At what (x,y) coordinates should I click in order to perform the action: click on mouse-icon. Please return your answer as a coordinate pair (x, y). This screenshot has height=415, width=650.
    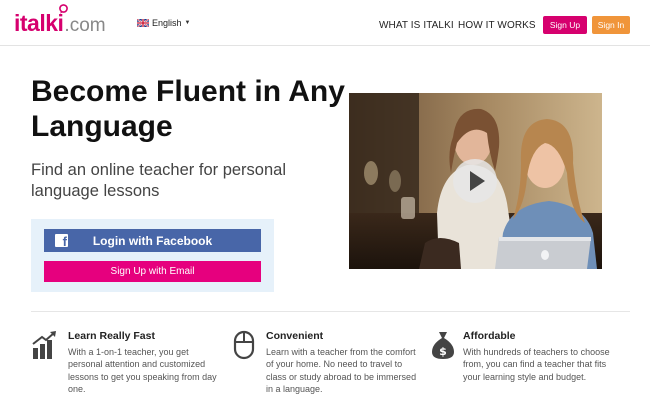
    Looking at the image, I should click on (244, 345).